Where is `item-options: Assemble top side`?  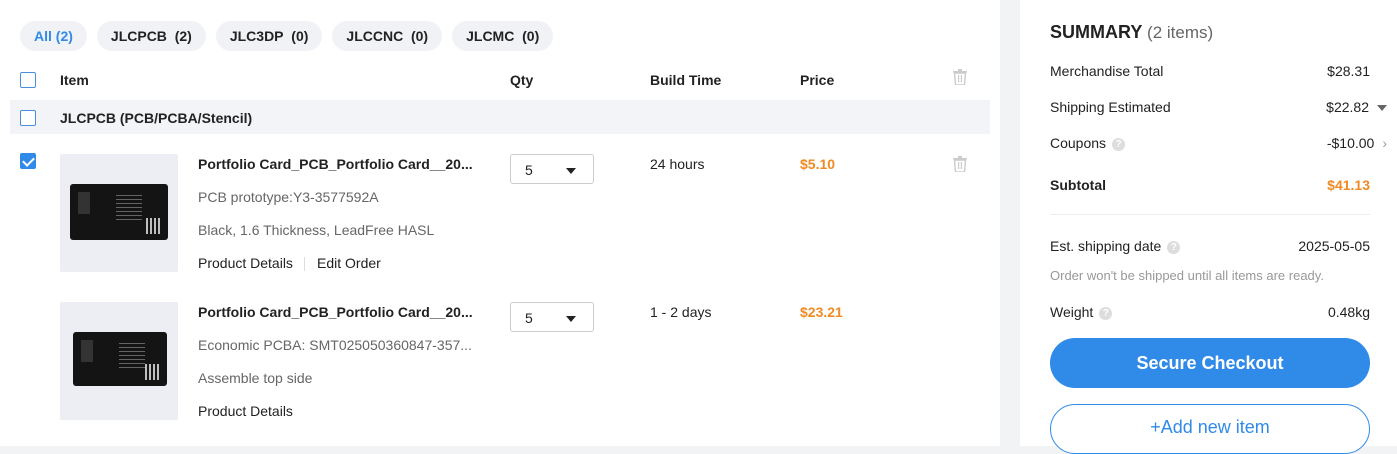
item-options: Assemble top side is located at coordinates (255, 378).